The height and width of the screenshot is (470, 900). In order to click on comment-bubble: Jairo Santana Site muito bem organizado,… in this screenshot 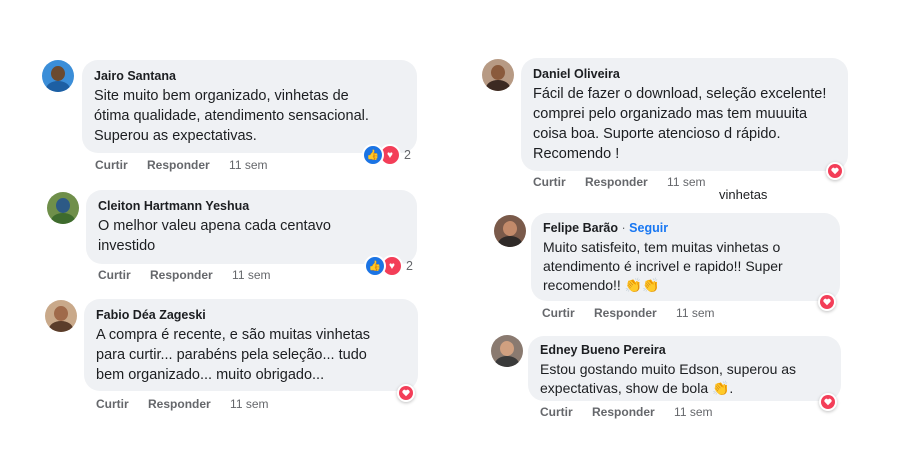, I will do `click(249, 106)`.